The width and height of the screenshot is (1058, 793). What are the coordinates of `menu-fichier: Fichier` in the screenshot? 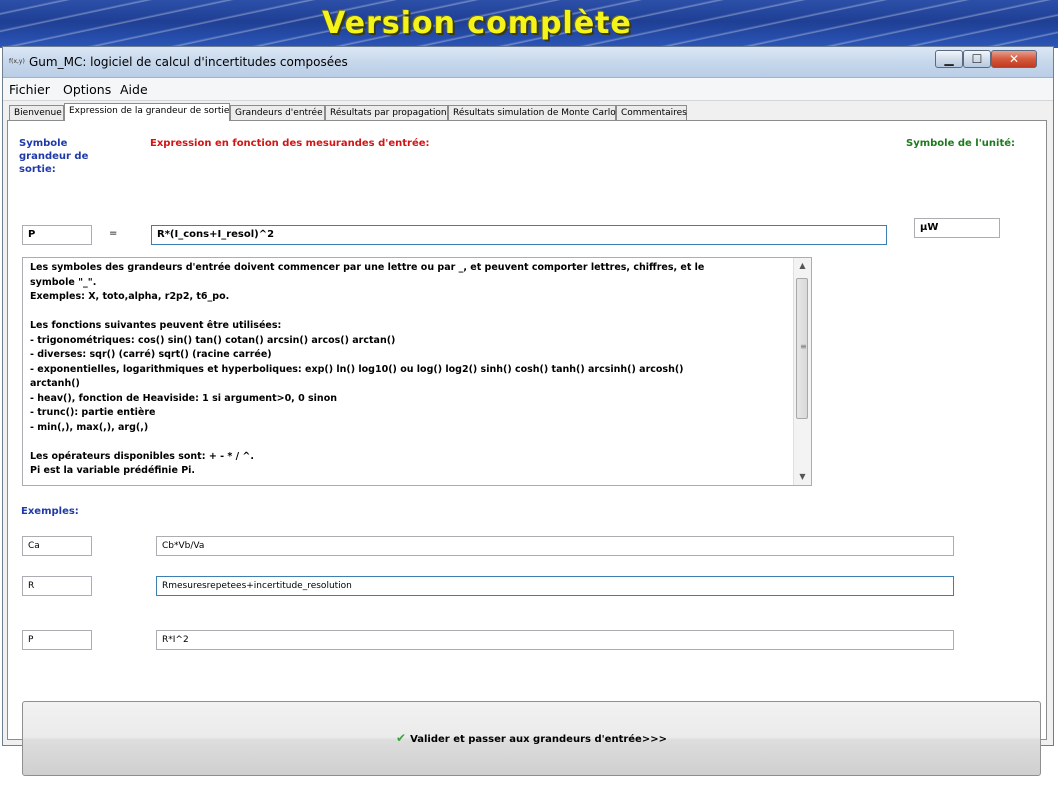 It's located at (29, 89).